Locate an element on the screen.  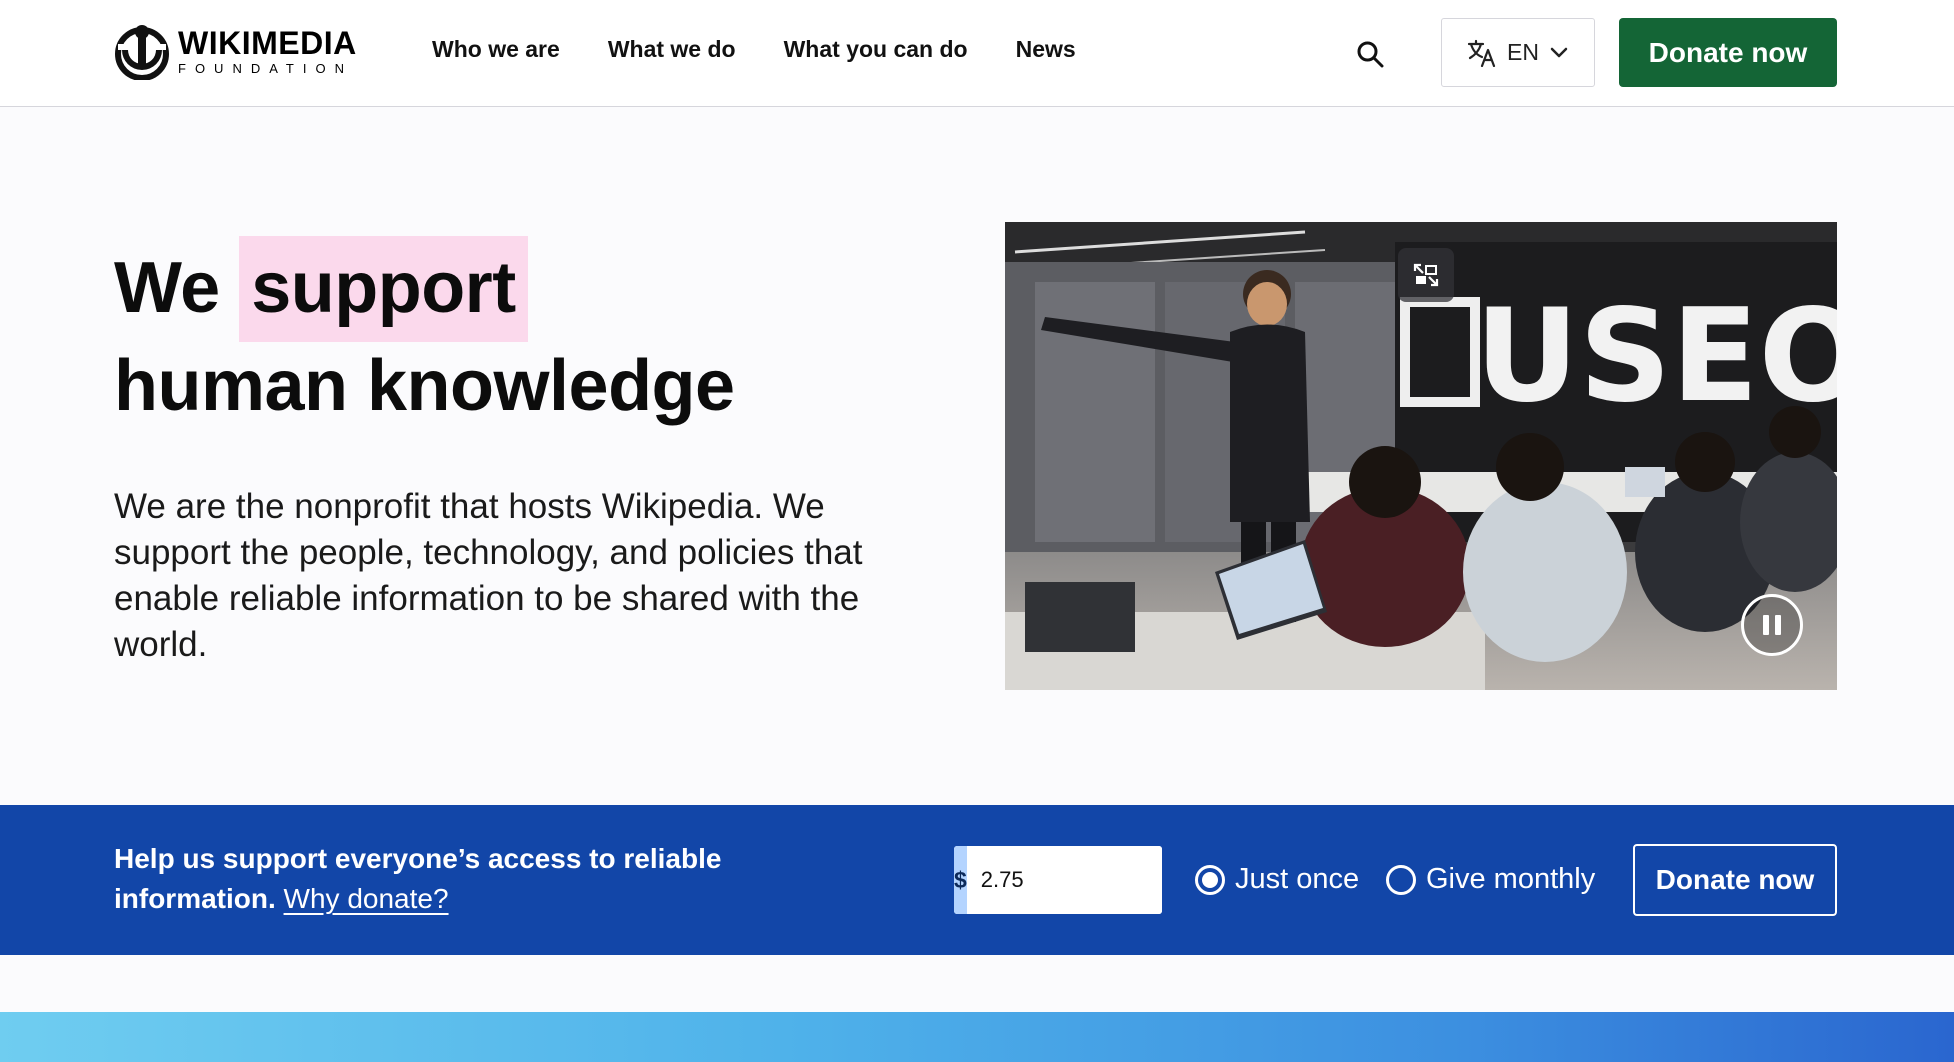
banner-donate-button: Donate now is located at coordinates (1735, 880).